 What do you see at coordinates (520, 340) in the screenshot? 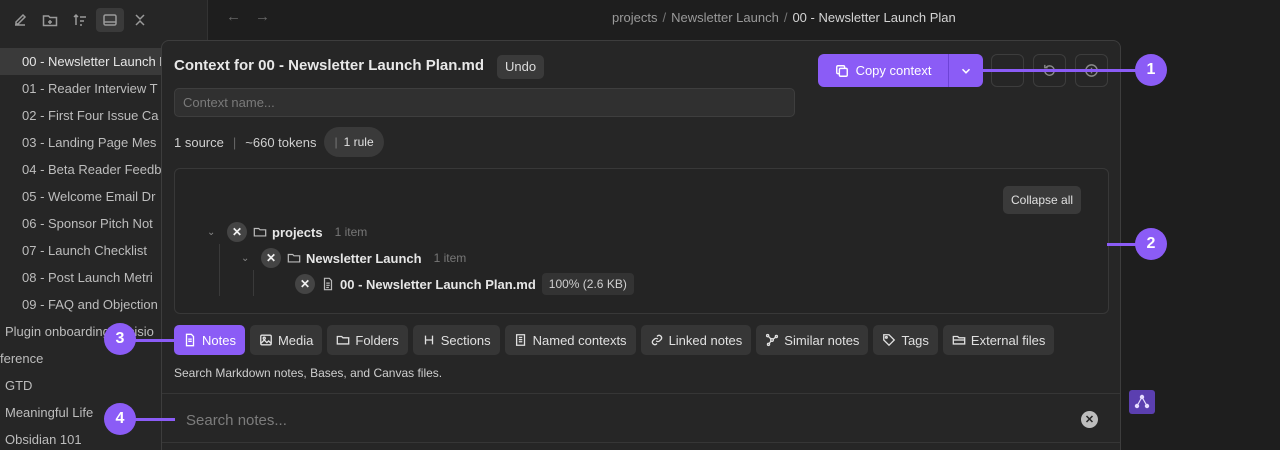
I see `book-icon` at bounding box center [520, 340].